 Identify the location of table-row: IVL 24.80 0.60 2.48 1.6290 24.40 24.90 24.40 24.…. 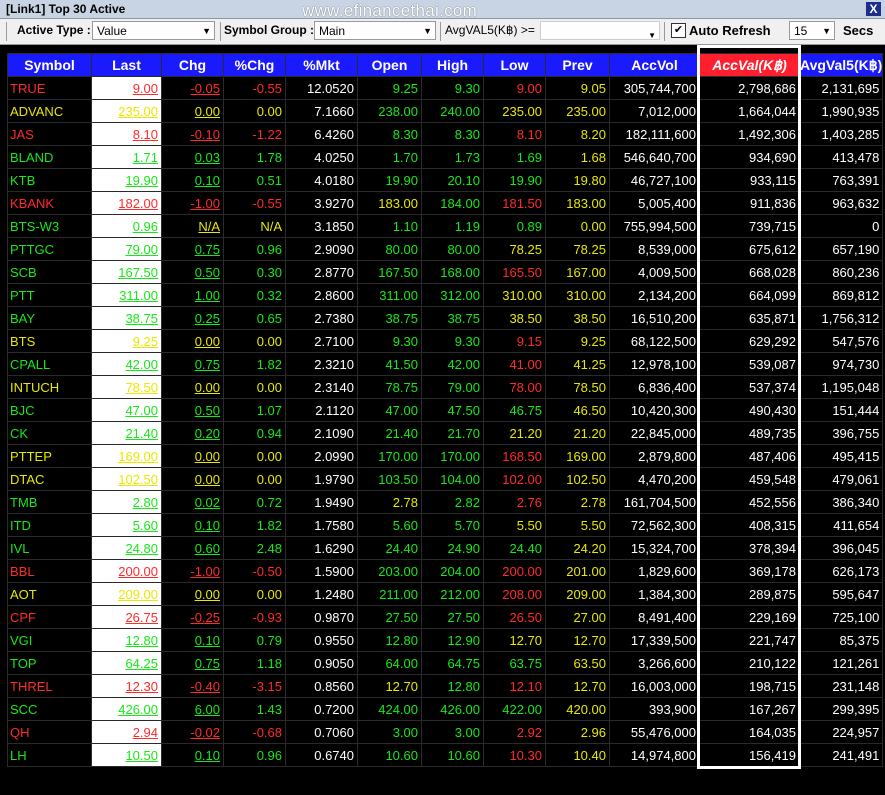
(445, 548).